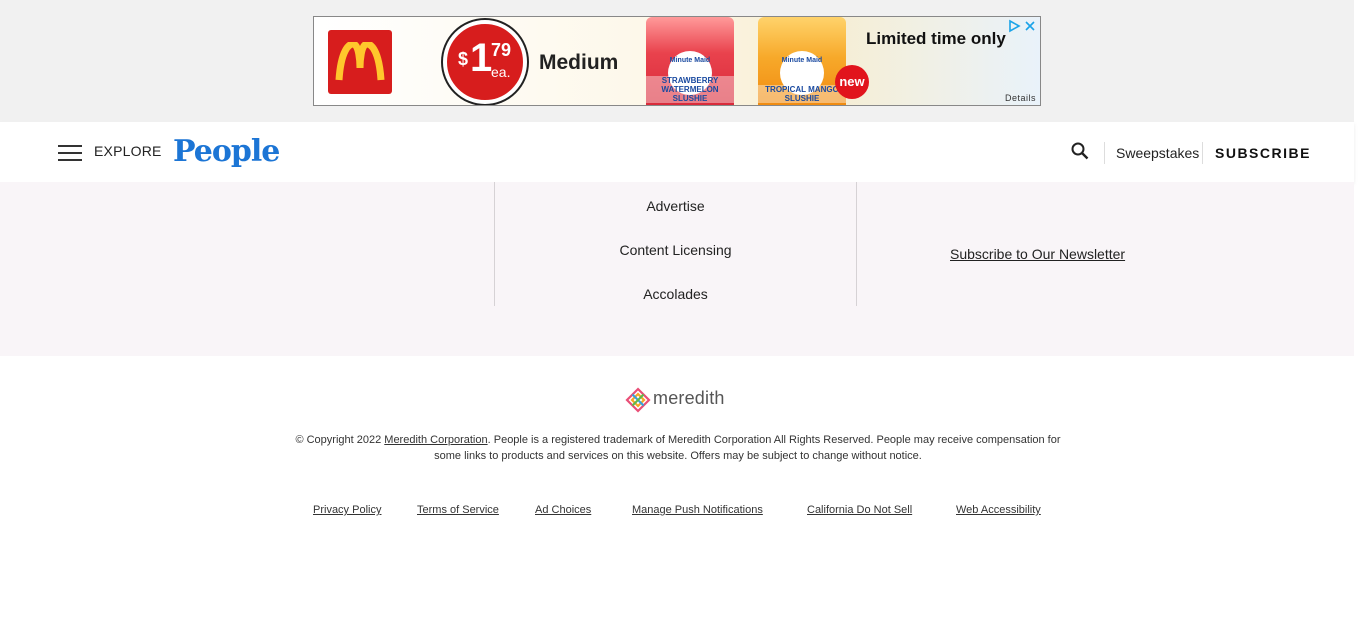 This screenshot has height=642, width=1366. What do you see at coordinates (501, 72) in the screenshot?
I see `price-unit: ea.` at bounding box center [501, 72].